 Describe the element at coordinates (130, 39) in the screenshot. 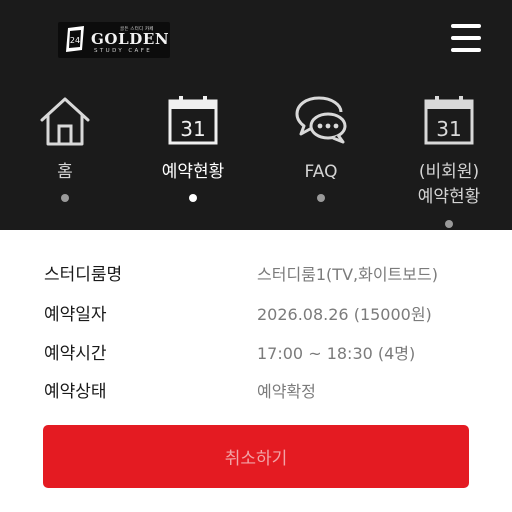

I see `logo-brand-text: GOLDEN` at that location.